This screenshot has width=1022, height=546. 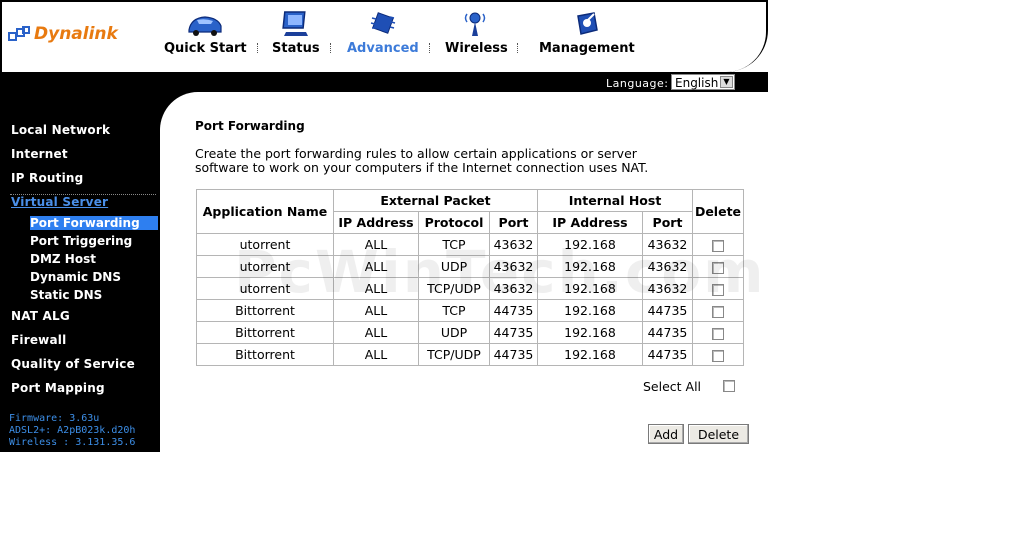 What do you see at coordinates (637, 83) in the screenshot?
I see `language-label: Language:` at bounding box center [637, 83].